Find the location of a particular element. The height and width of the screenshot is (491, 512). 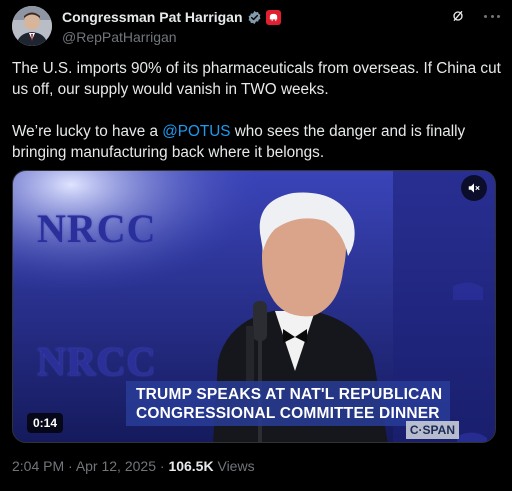

mute-speaker-icon is located at coordinates (474, 188).